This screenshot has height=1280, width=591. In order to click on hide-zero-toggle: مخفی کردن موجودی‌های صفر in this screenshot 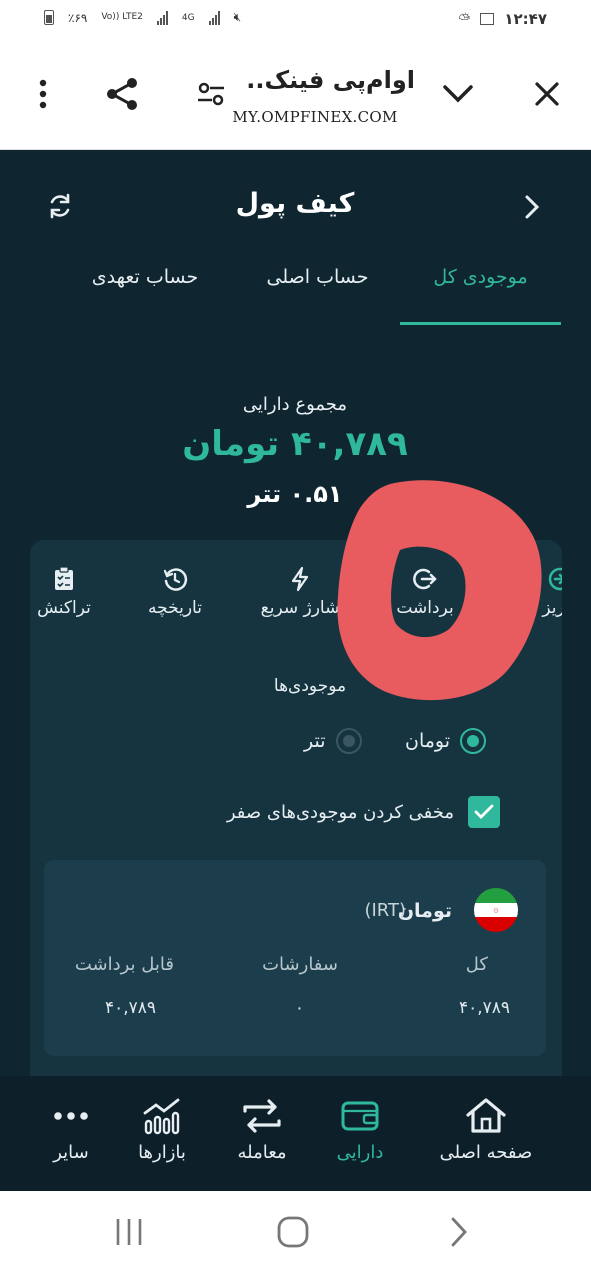, I will do `click(335, 812)`.